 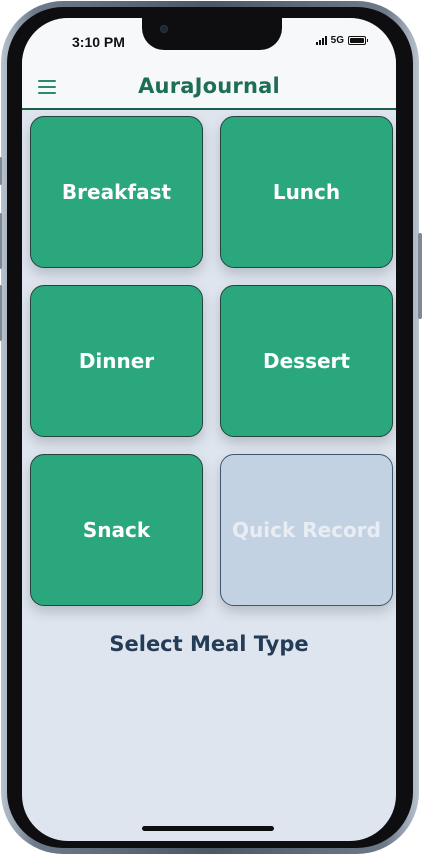 I want to click on snack-button: Snack, so click(x=116, y=530).